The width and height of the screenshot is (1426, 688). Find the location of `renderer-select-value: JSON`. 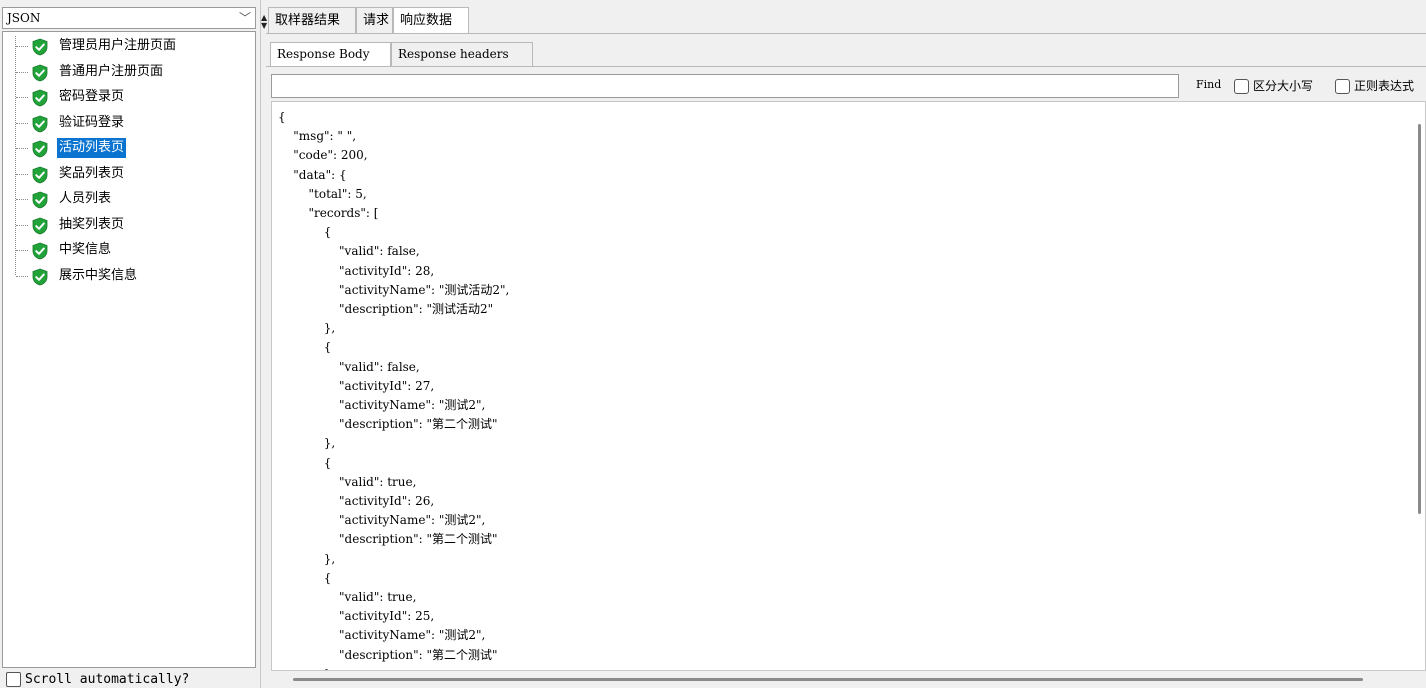

renderer-select-value: JSON is located at coordinates (24, 18).